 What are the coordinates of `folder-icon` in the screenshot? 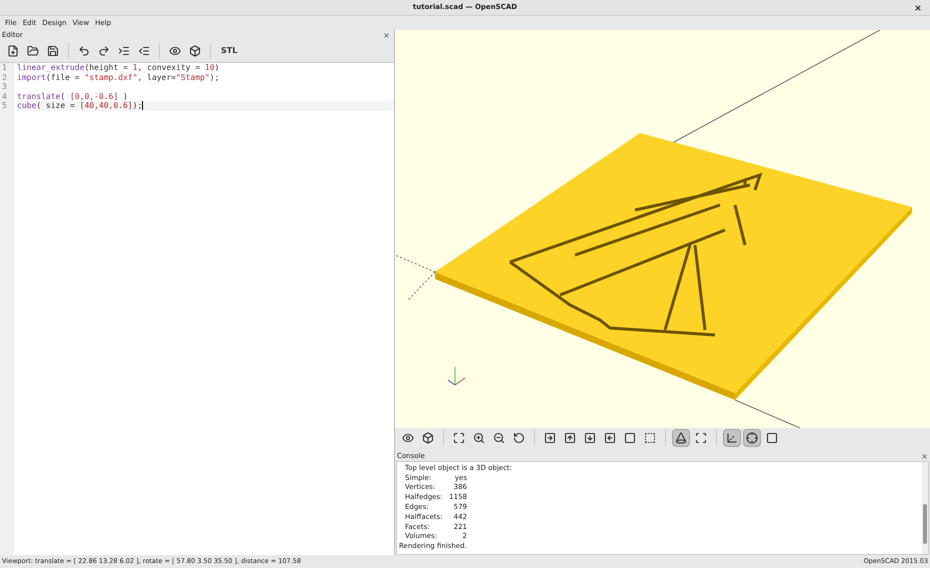 It's located at (33, 51).